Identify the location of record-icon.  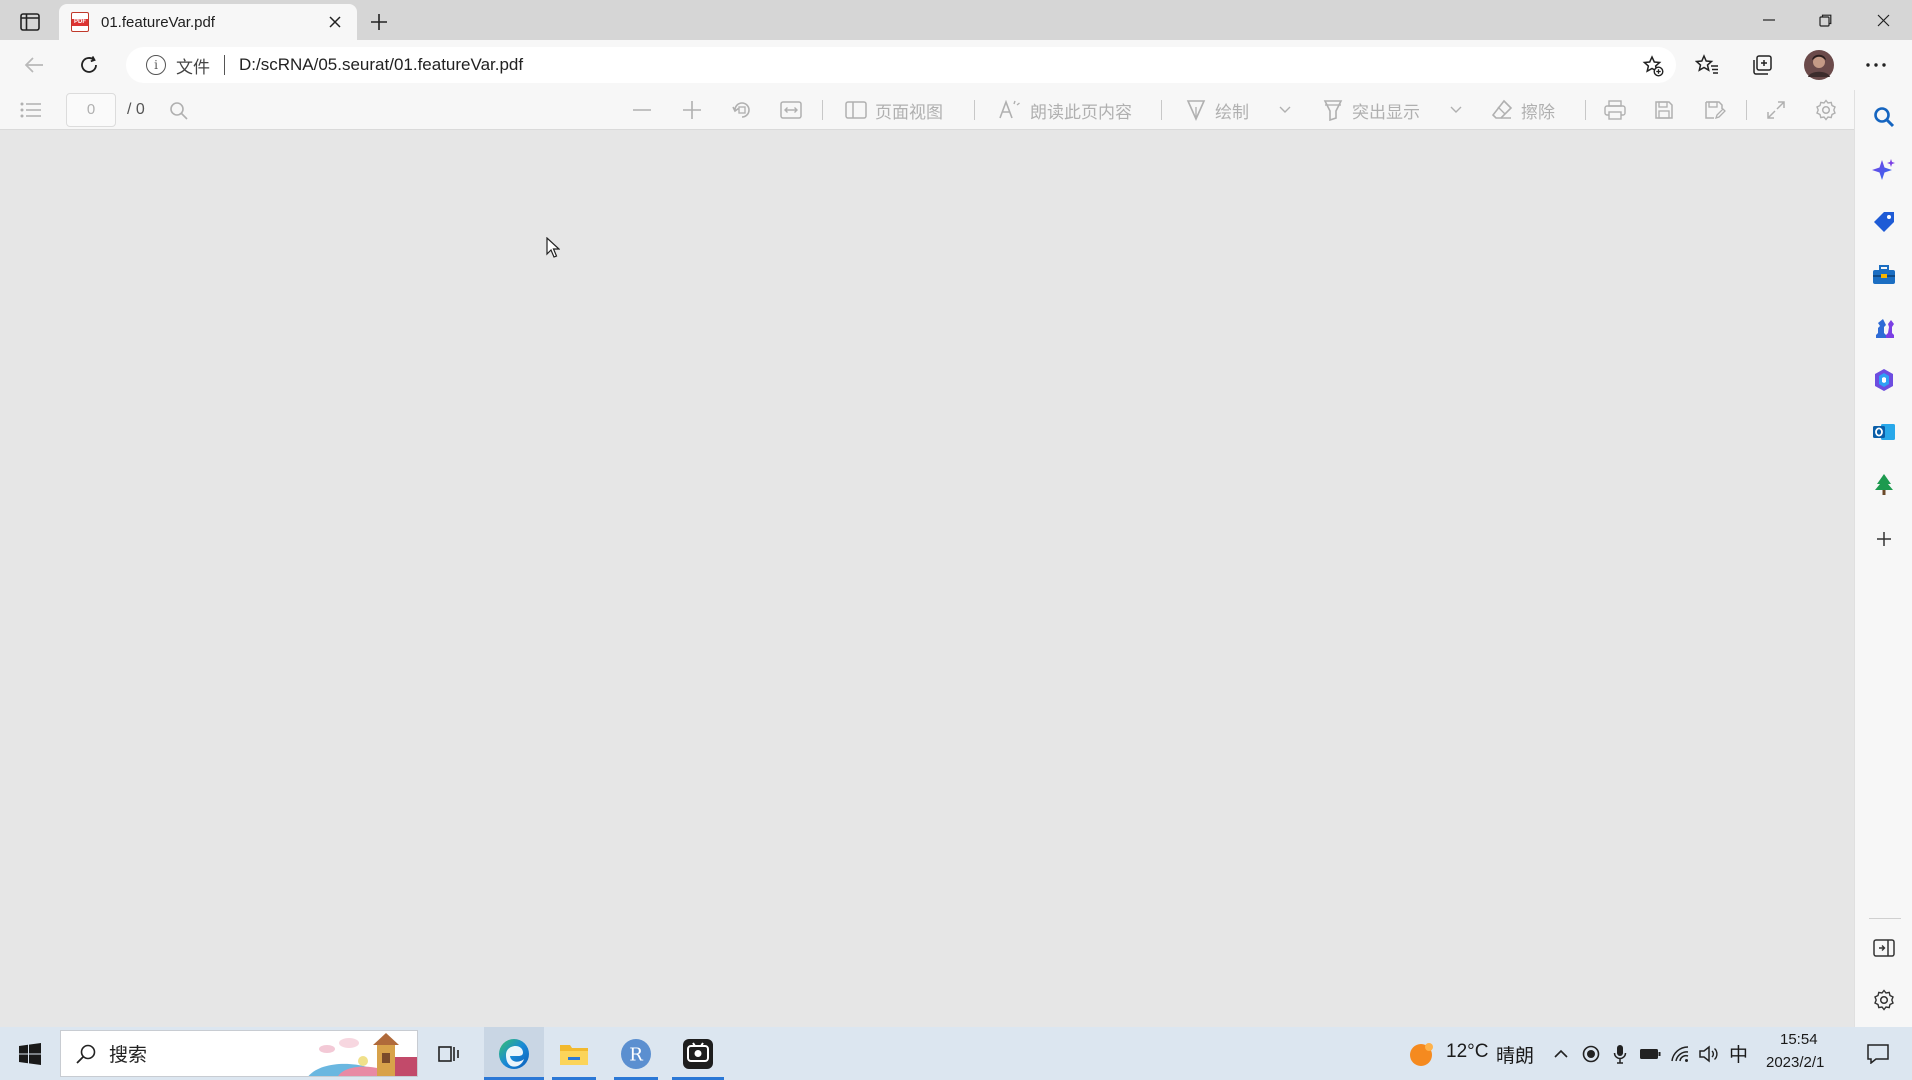
(1591, 1053).